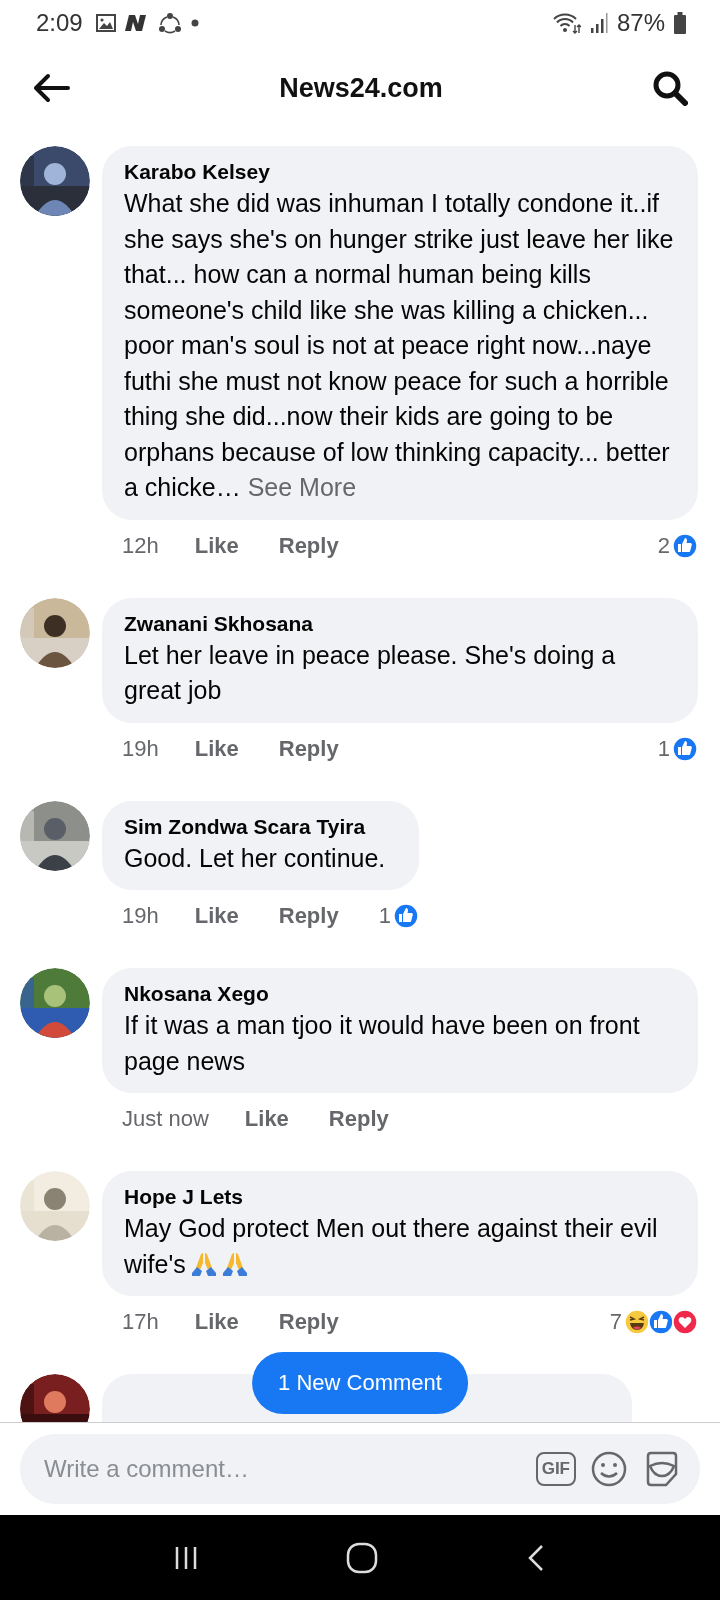 The image size is (720, 1600). I want to click on comment-text: May God protect Men out there against their evil wife's, so click(391, 1246).